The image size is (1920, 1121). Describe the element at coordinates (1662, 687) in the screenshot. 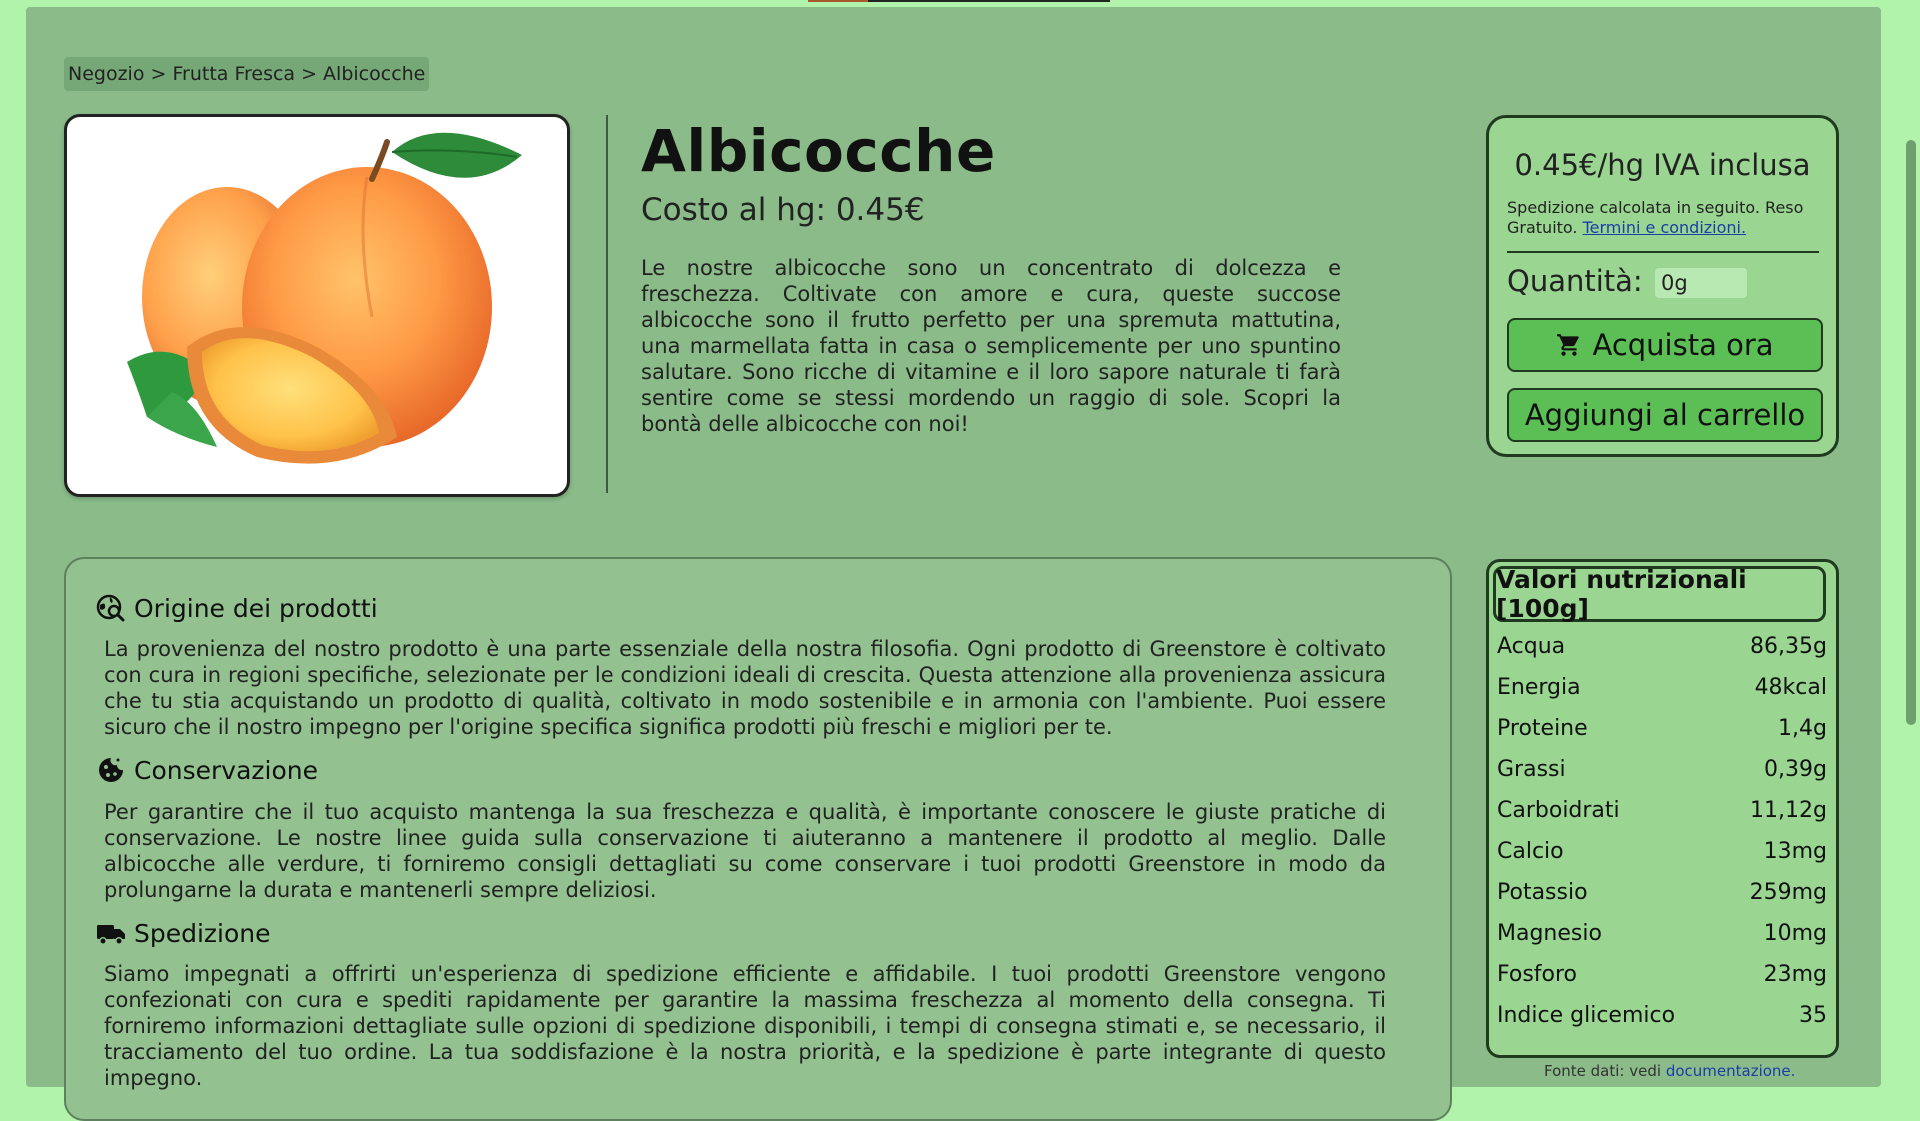

I see `nutrition-row: Energia 48kcal` at that location.